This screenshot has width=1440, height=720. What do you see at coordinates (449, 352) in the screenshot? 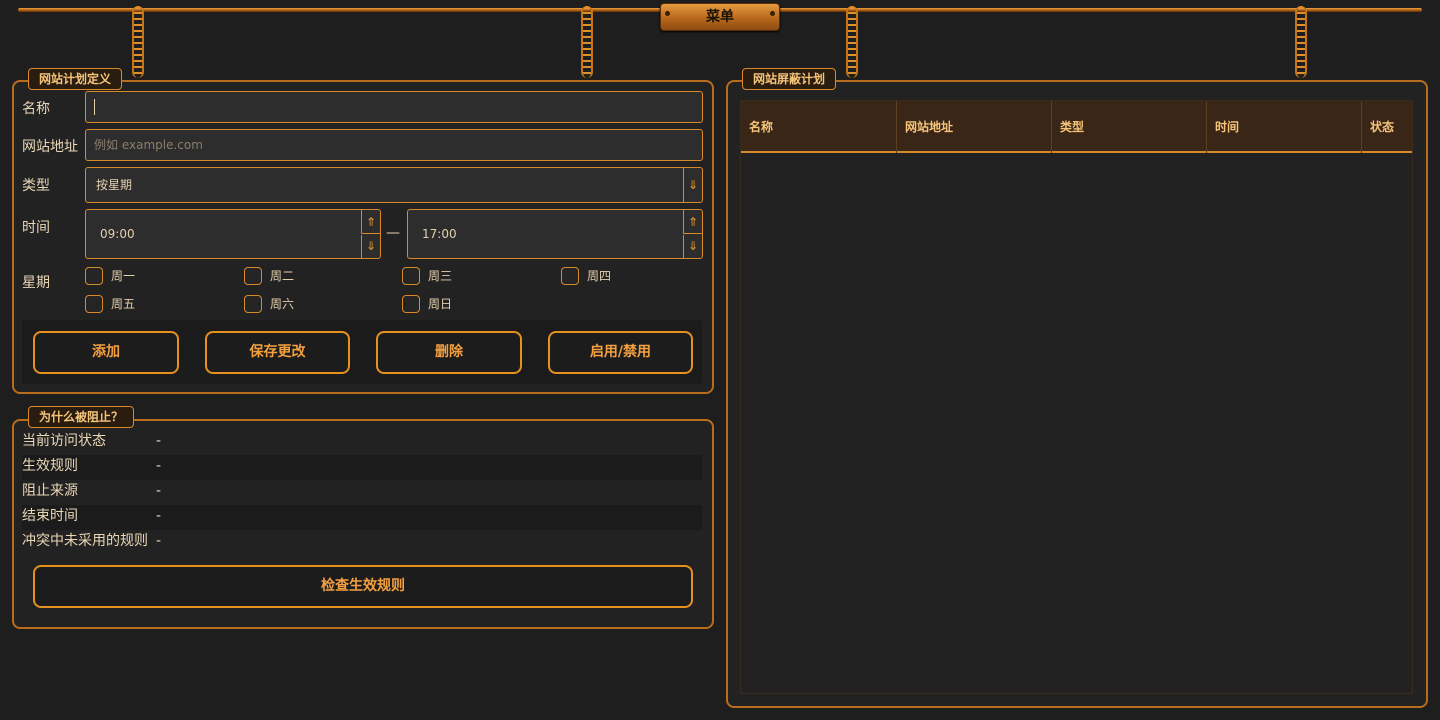
I see `delete-button: 删除` at bounding box center [449, 352].